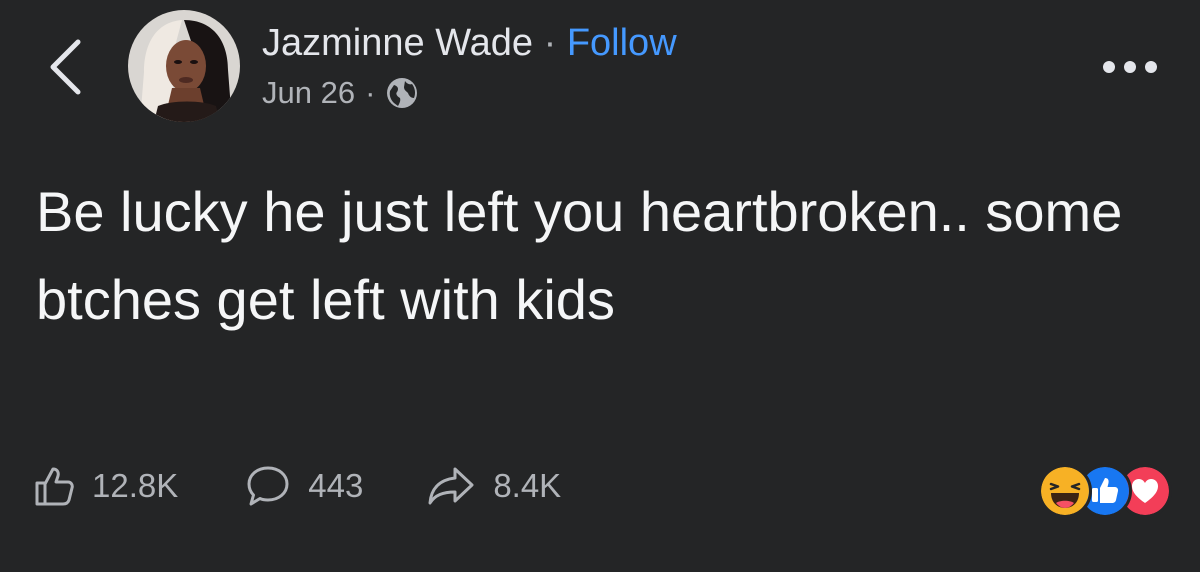 The height and width of the screenshot is (572, 1200). Describe the element at coordinates (308, 93) in the screenshot. I see `post-date: Jun 26` at that location.